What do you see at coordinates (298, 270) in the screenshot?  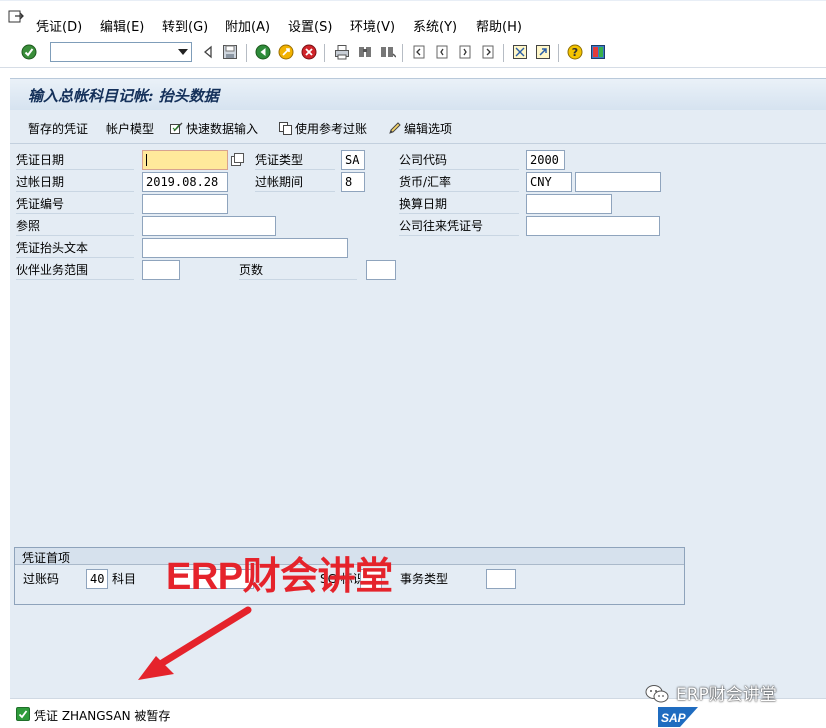 I see `pages-label: 页数` at bounding box center [298, 270].